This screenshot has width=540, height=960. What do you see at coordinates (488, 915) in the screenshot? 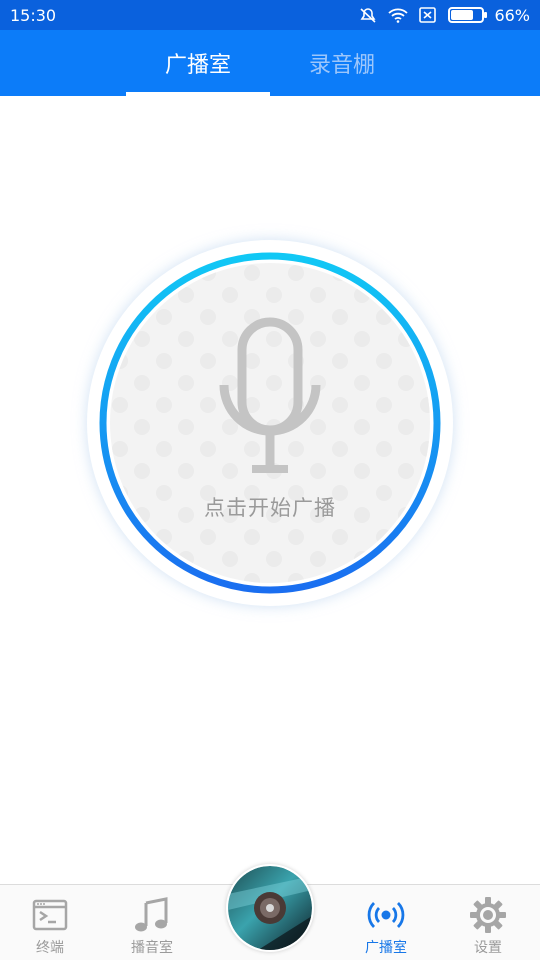
I see `gear-icon` at bounding box center [488, 915].